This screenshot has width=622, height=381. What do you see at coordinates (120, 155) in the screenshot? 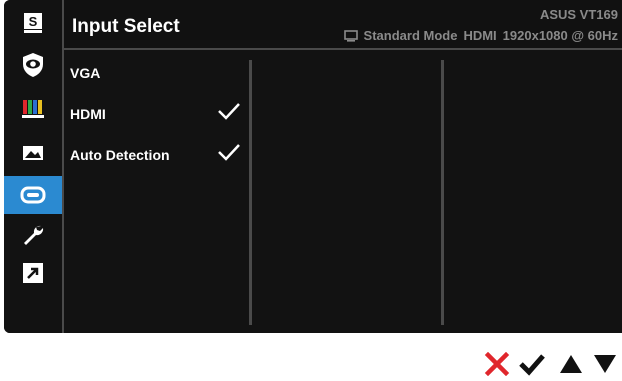
I see `option-auto-detection: Auto Detection` at bounding box center [120, 155].